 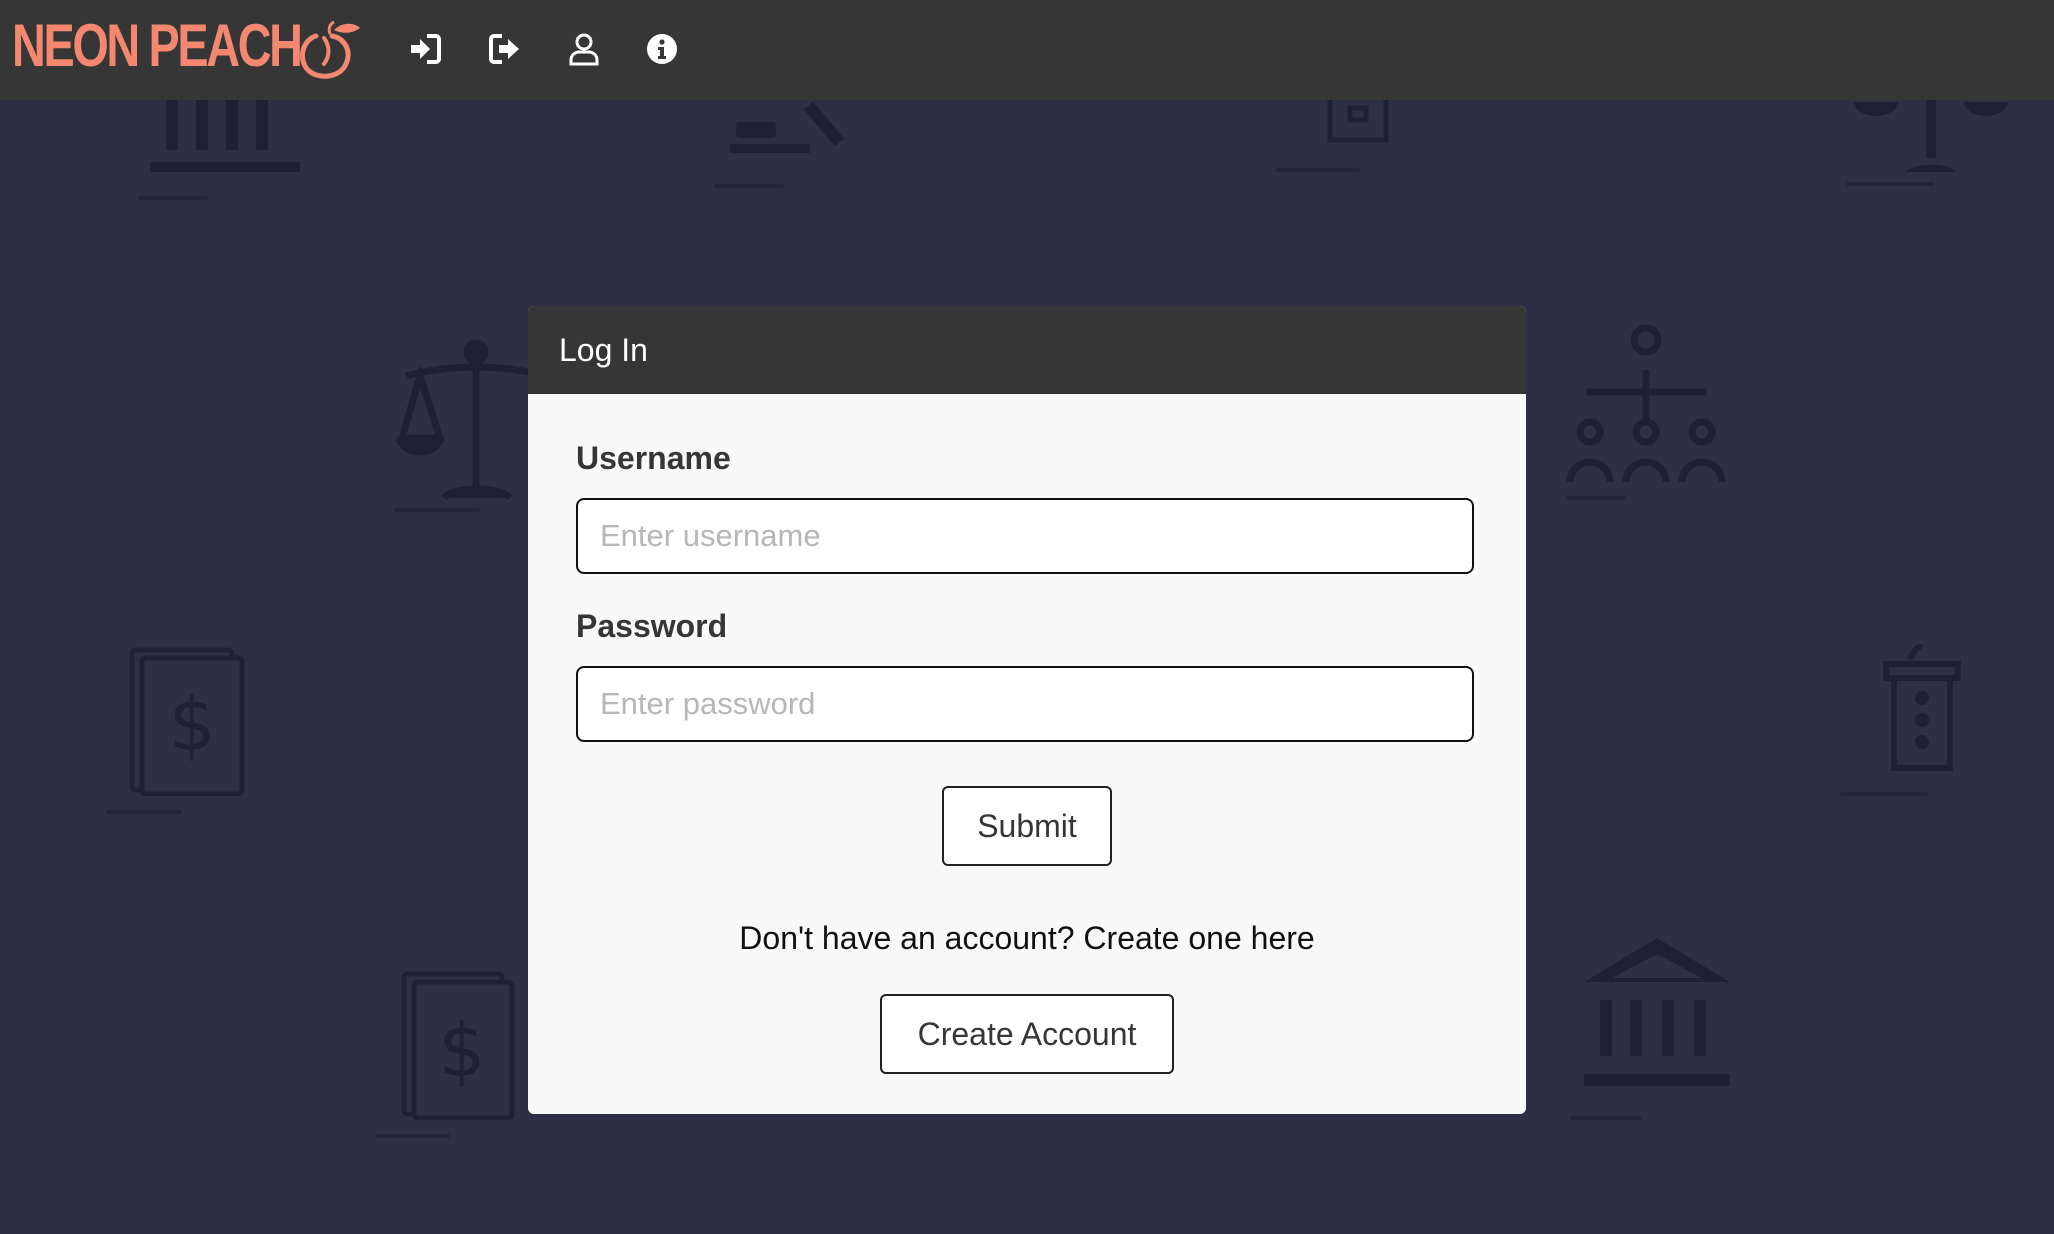 I want to click on ballot-box-icon, so click(x=1358, y=122).